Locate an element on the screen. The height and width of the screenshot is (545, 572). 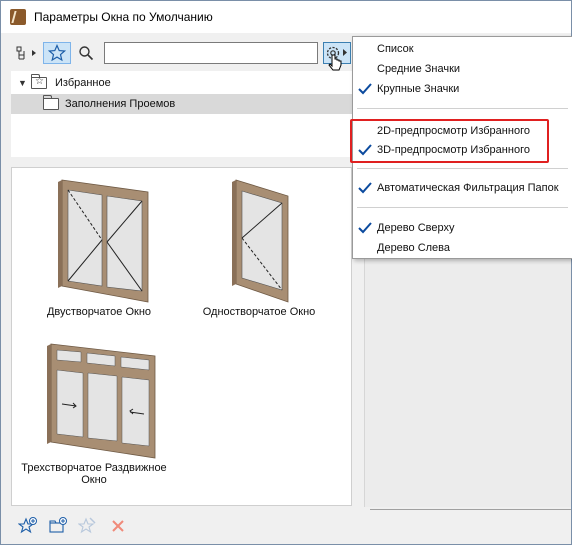
mouse-cursor-icon is located at coordinates (335, 62).